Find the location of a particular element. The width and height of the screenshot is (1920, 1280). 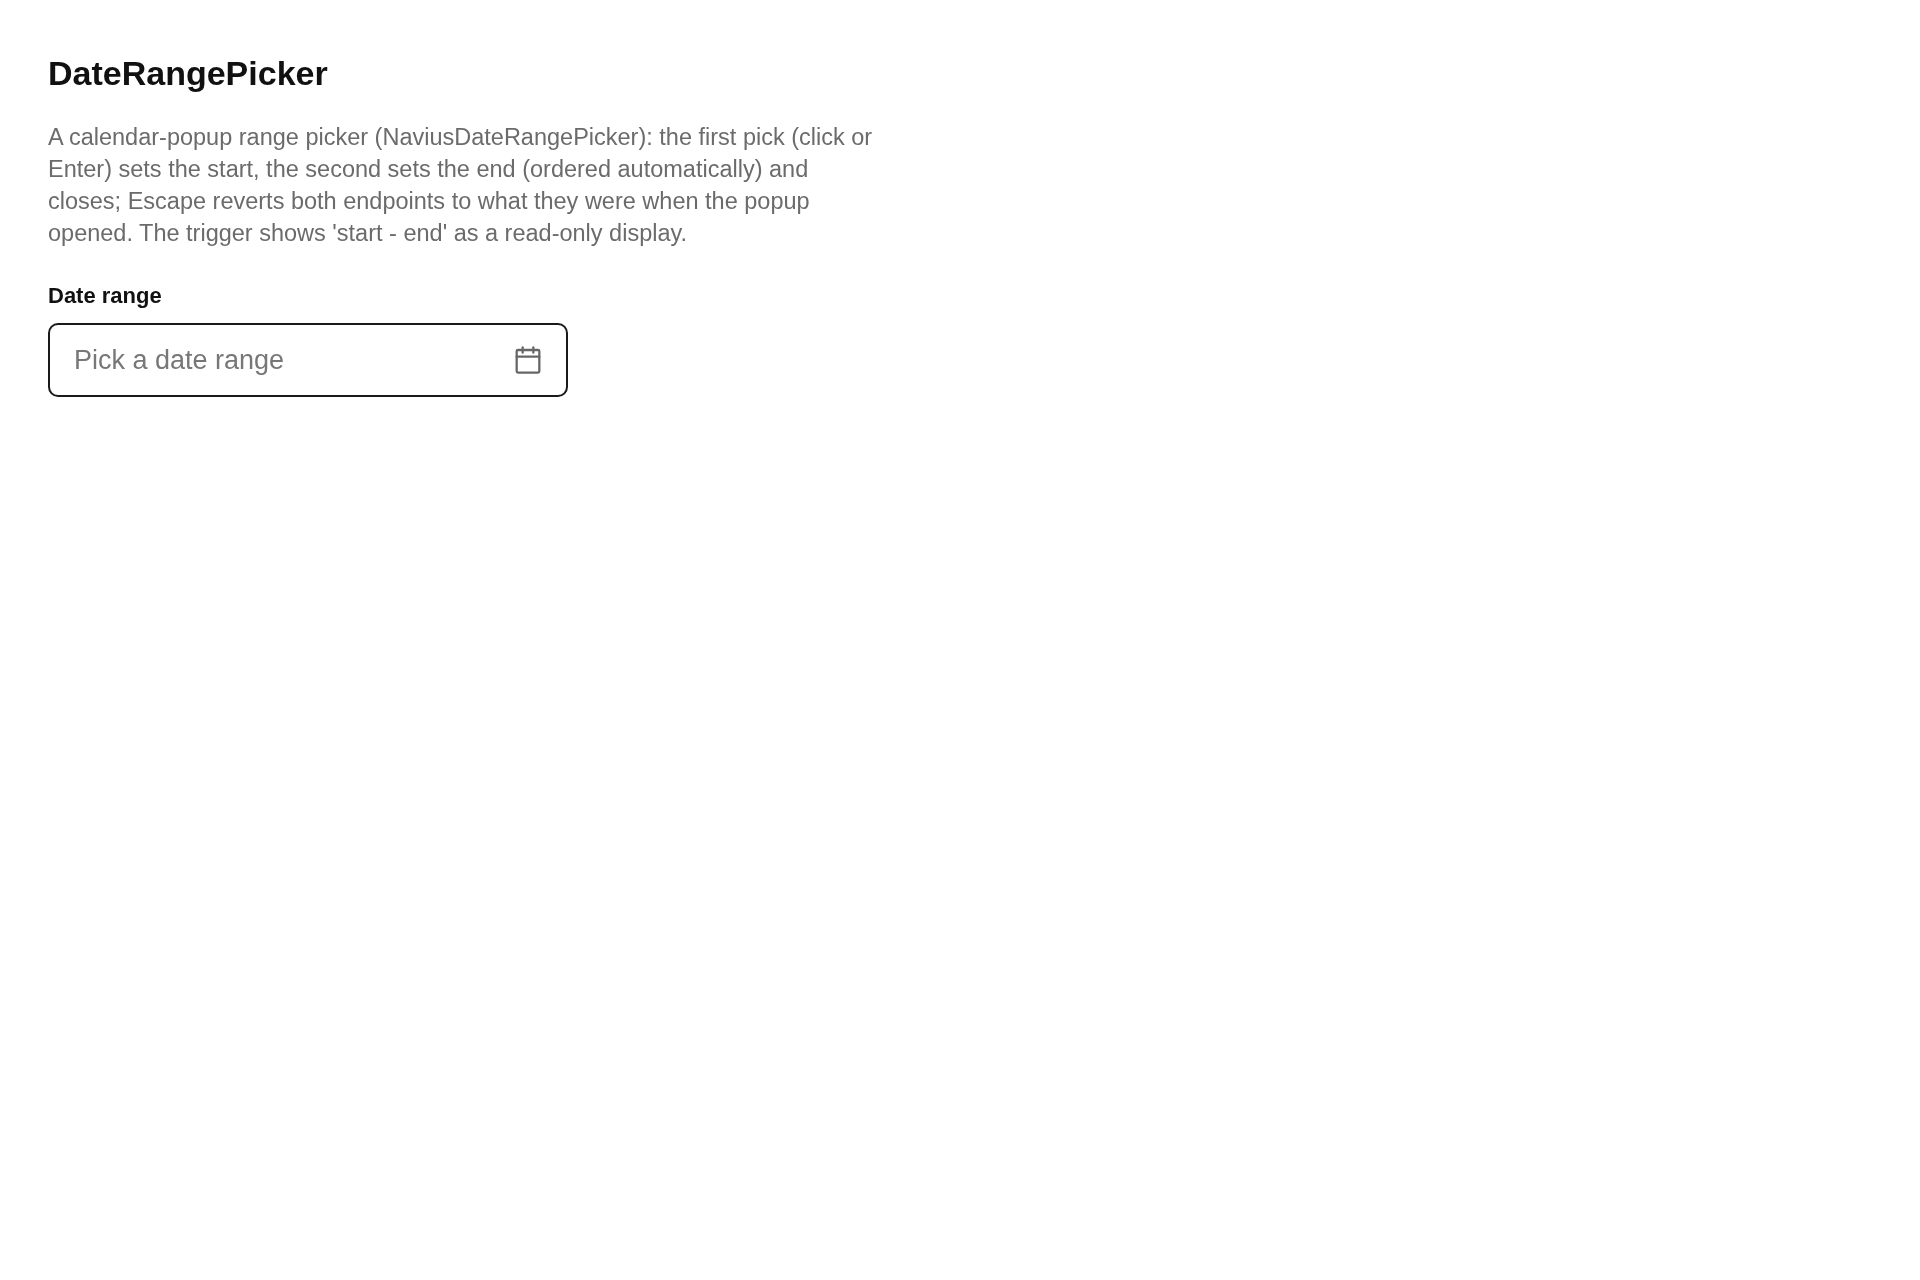

field-label: Date range is located at coordinates (105, 296).